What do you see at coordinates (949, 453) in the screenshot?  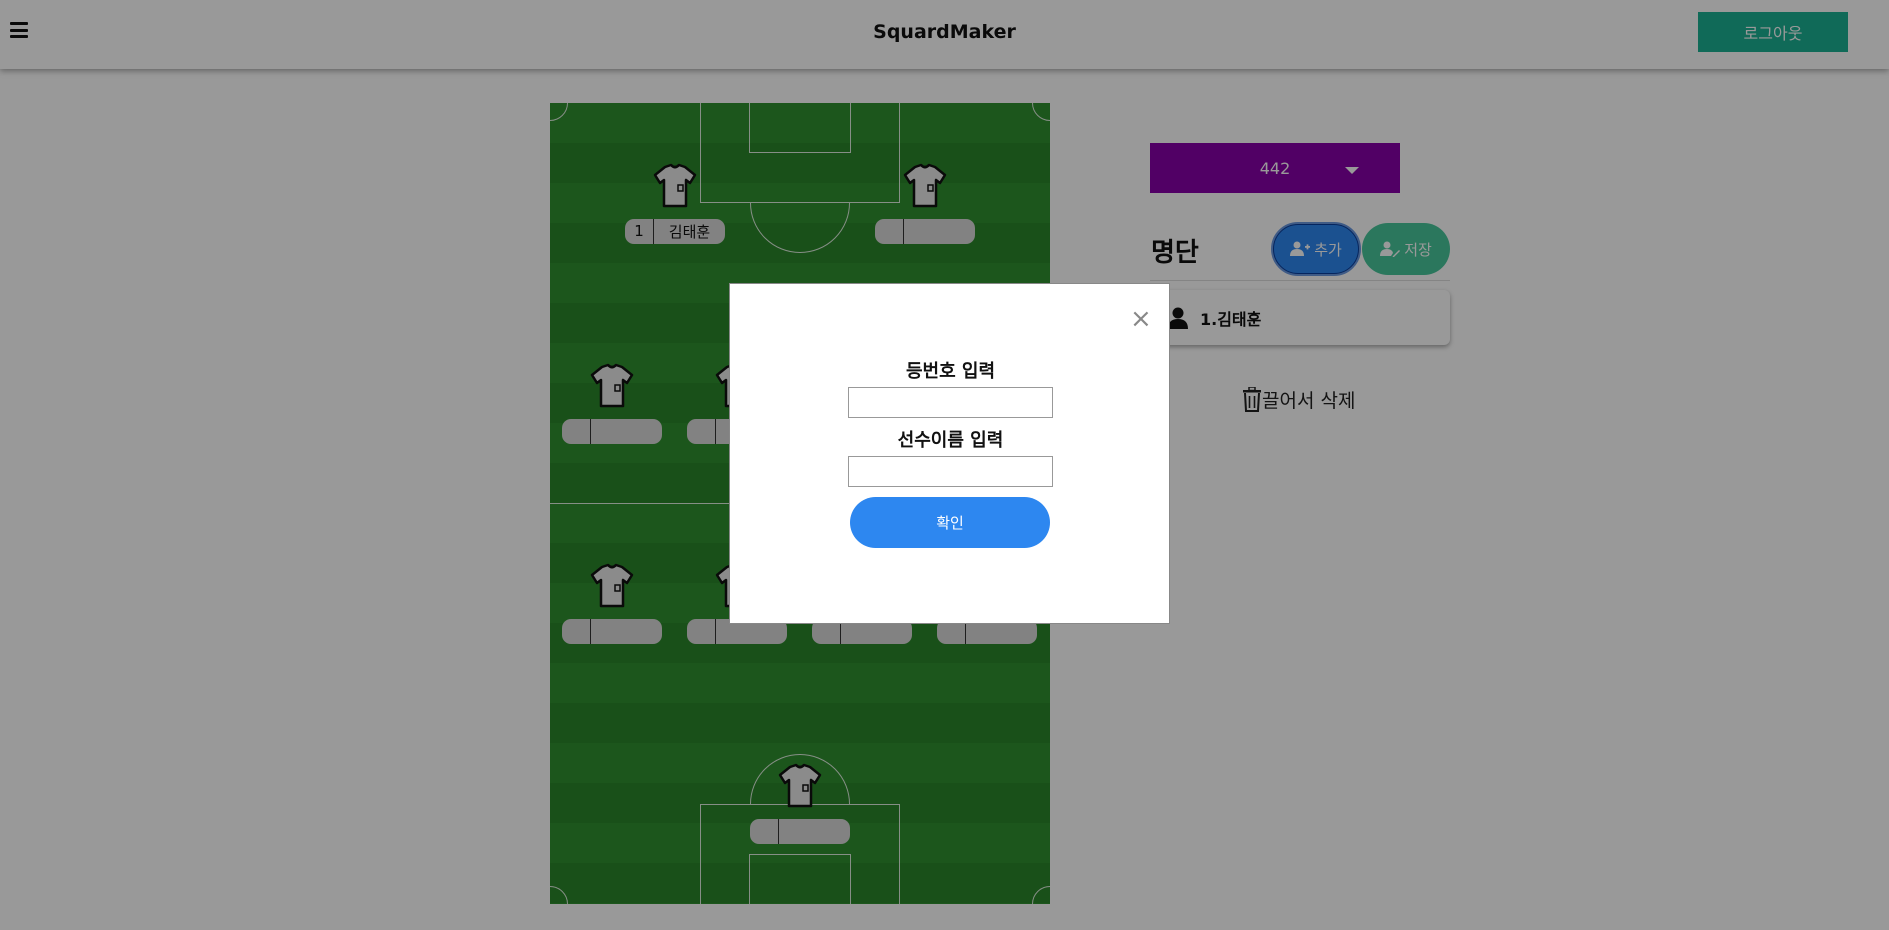 I see `add-player-modal: × 등번호 입력 선수이름 입력 확인` at bounding box center [949, 453].